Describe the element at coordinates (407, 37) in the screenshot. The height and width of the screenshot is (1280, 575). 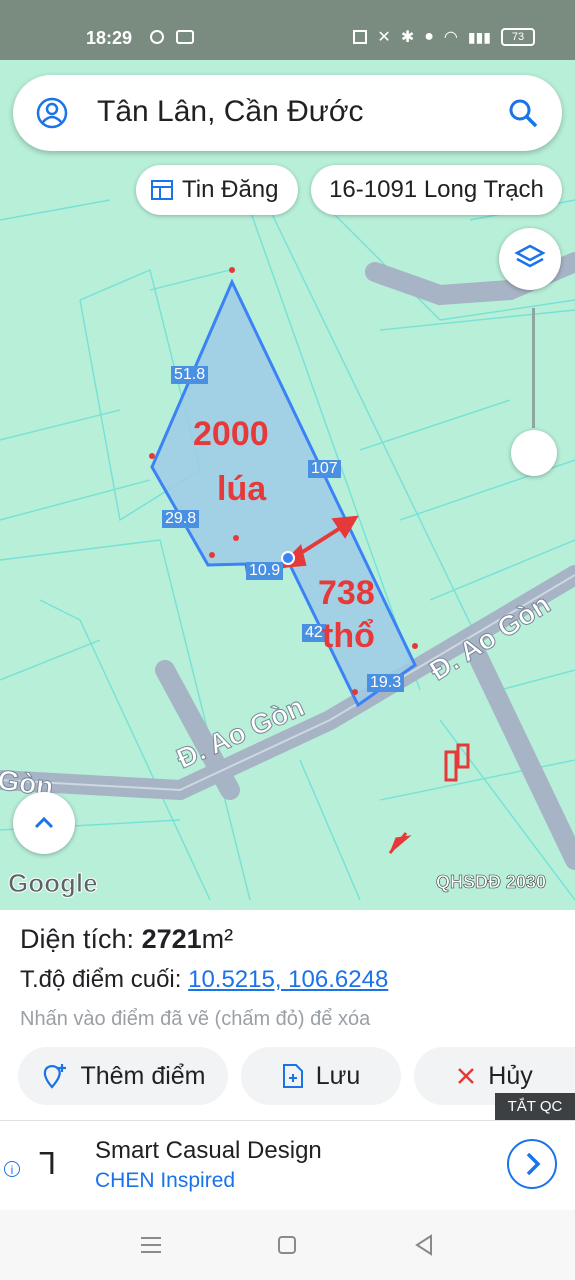
I see `bluetooth-icon: ✱` at that location.